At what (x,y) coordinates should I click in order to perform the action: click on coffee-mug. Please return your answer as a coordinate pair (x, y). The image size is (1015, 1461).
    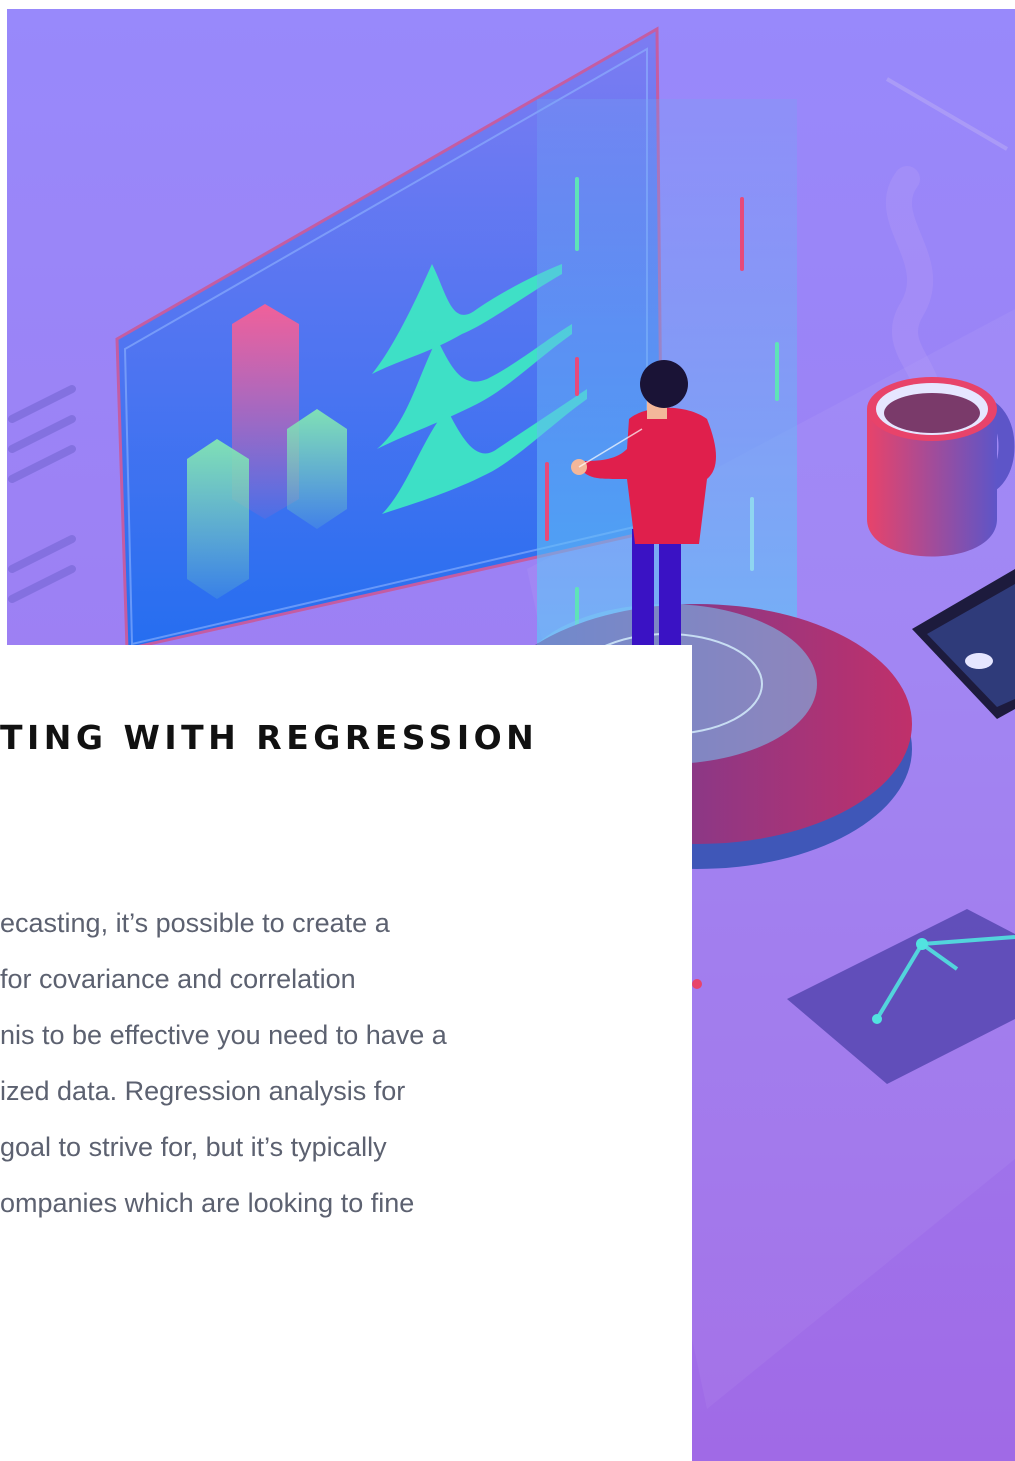
    Looking at the image, I should click on (941, 467).